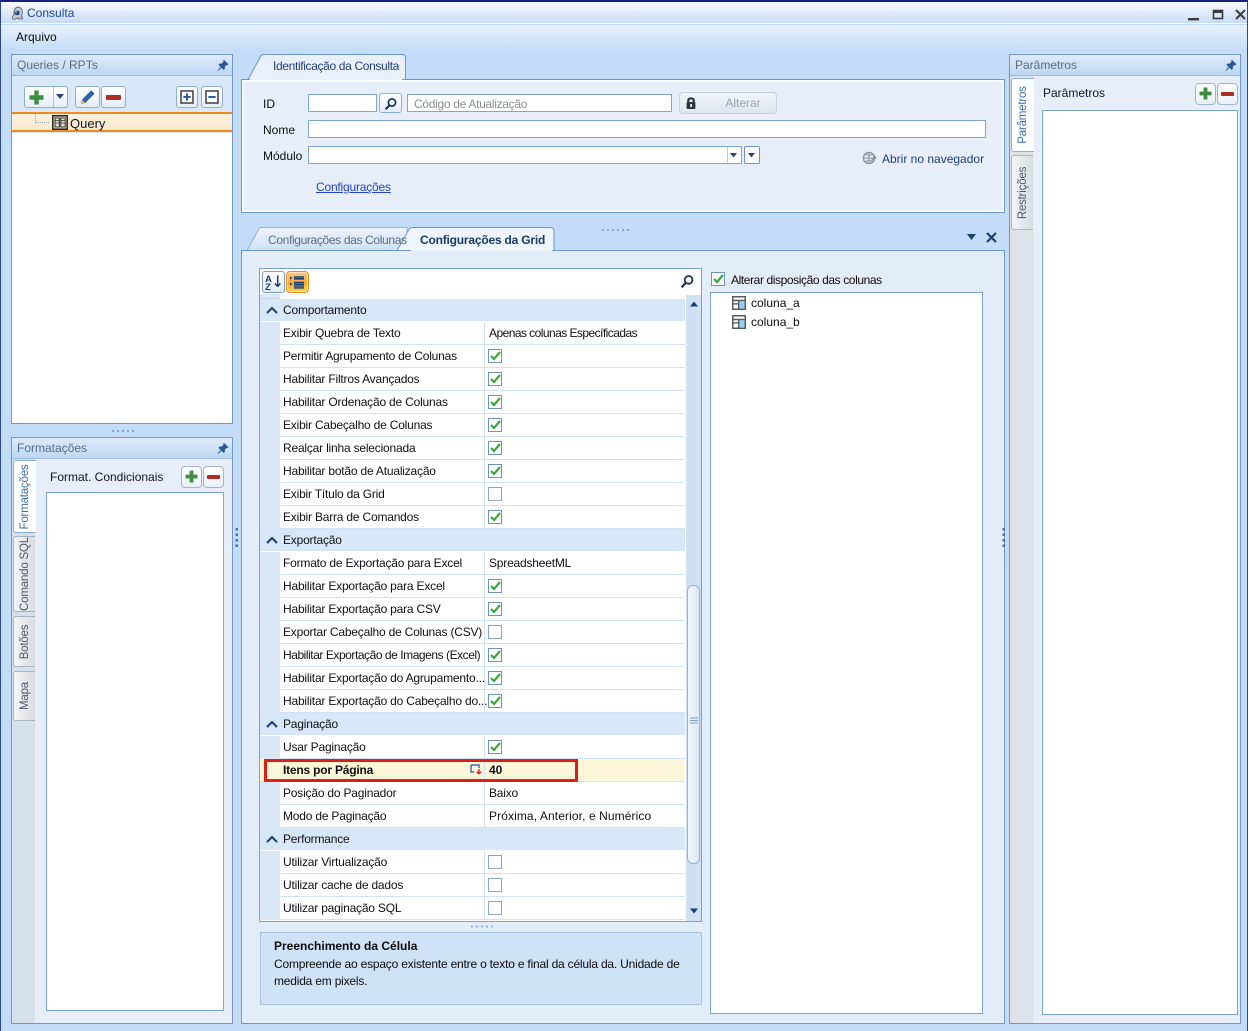  I want to click on svg-text: Z, so click(268, 286).